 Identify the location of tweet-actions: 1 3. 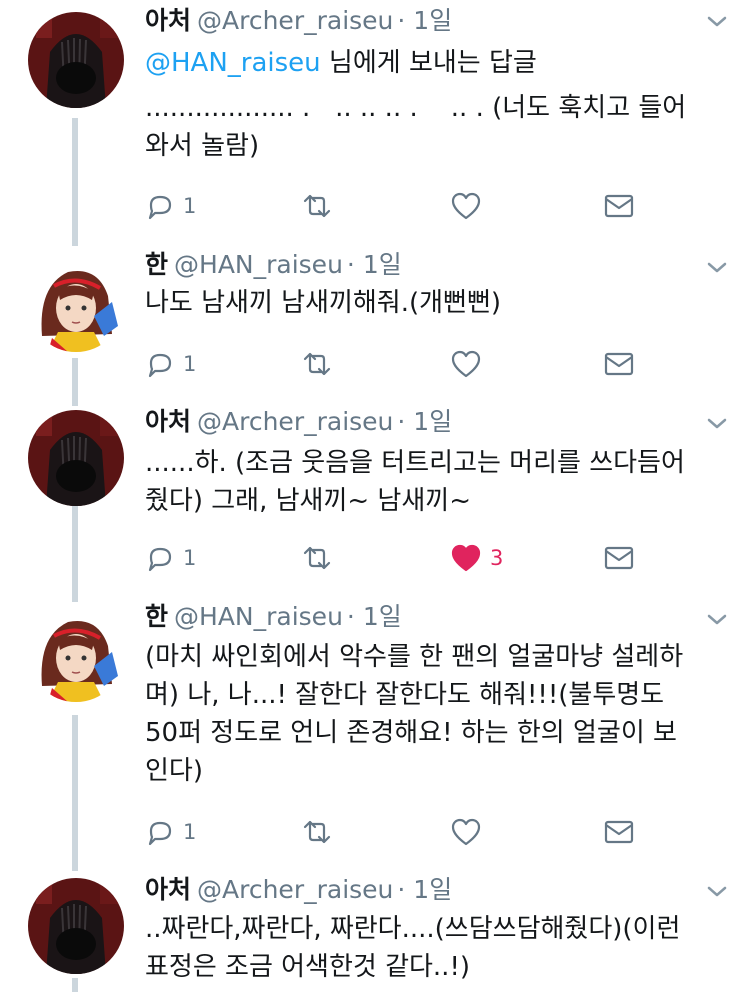
(425, 558).